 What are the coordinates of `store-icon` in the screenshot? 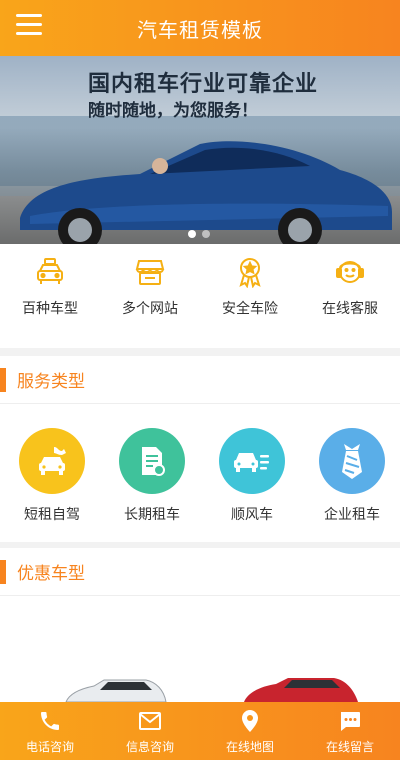 It's located at (150, 272).